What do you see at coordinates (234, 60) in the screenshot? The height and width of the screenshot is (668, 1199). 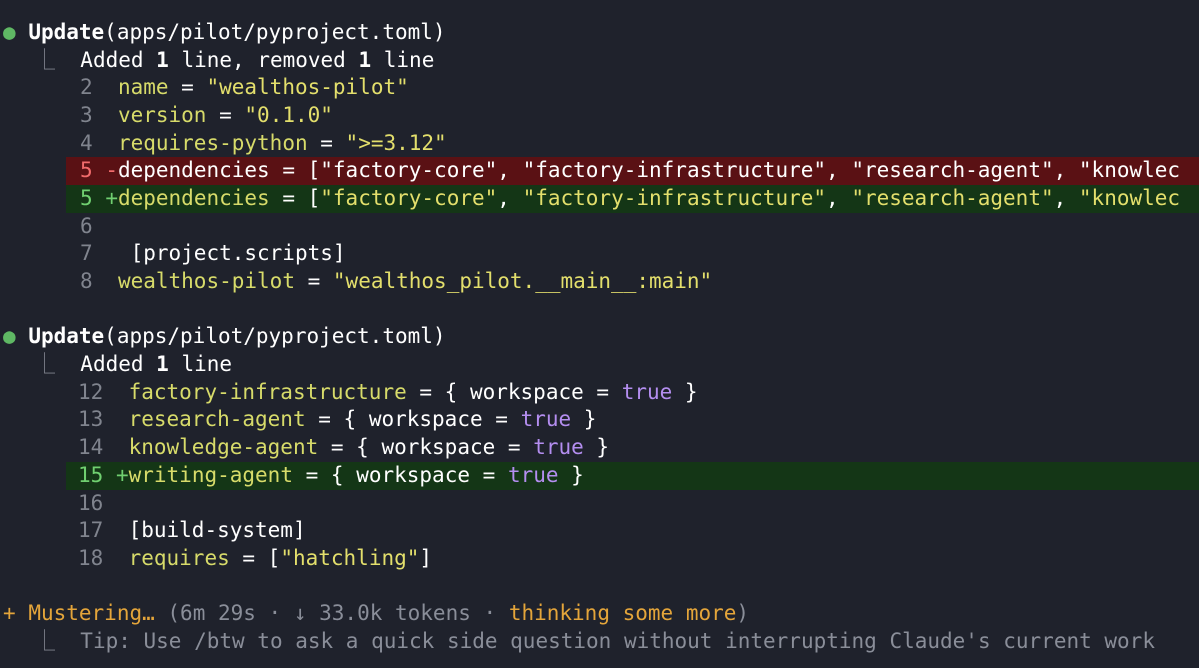 I see `diff-summary-1: ⎿ Added 1 line, removed 1 line` at bounding box center [234, 60].